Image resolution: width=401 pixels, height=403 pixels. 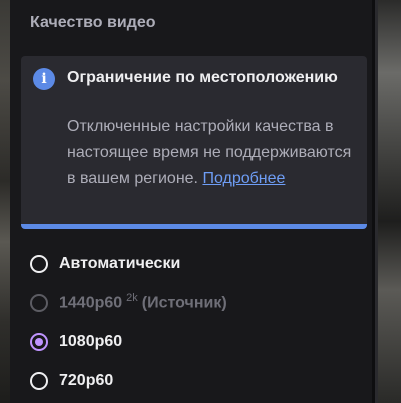 What do you see at coordinates (44, 79) in the screenshot?
I see `info-icon: i` at bounding box center [44, 79].